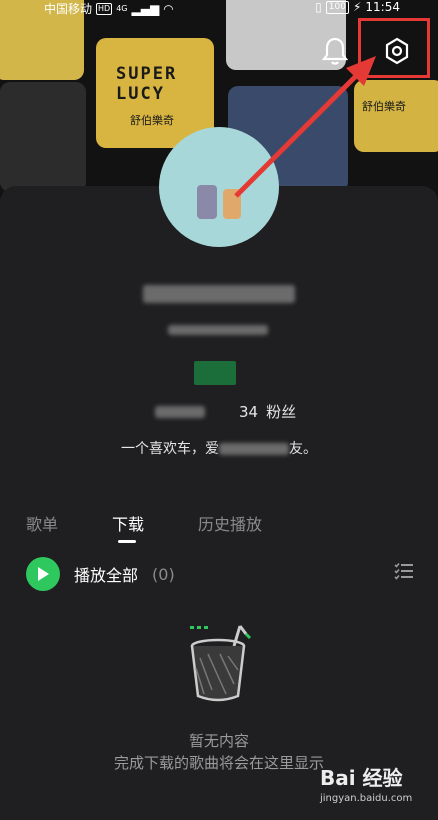 Image resolution: width=438 pixels, height=820 pixels. What do you see at coordinates (382, 7) in the screenshot?
I see `clock: 11:54` at bounding box center [382, 7].